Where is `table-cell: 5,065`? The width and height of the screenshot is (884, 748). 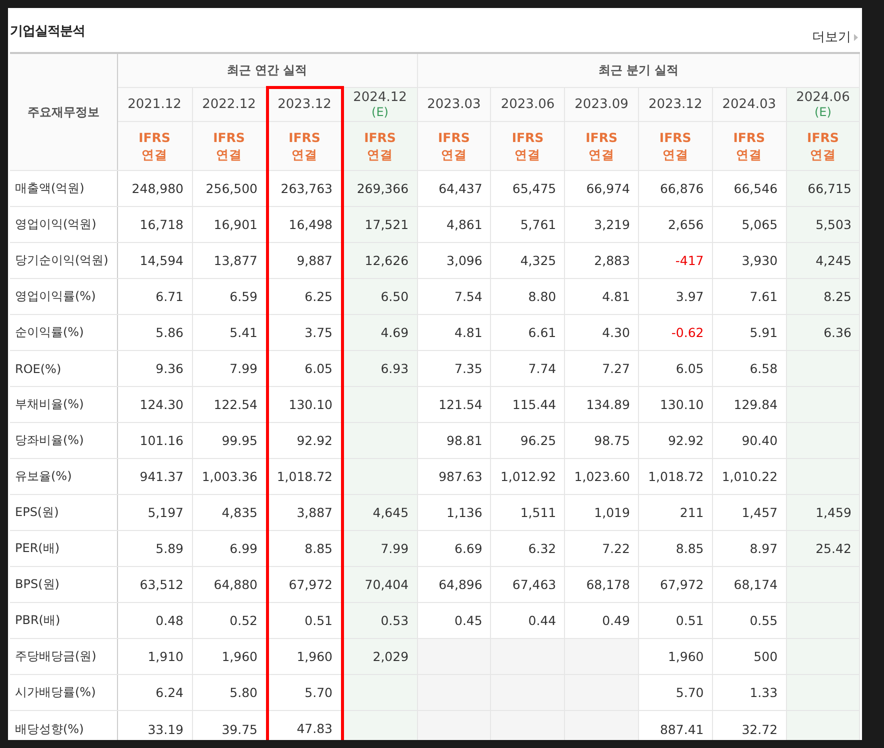
table-cell: 5,065 is located at coordinates (749, 224).